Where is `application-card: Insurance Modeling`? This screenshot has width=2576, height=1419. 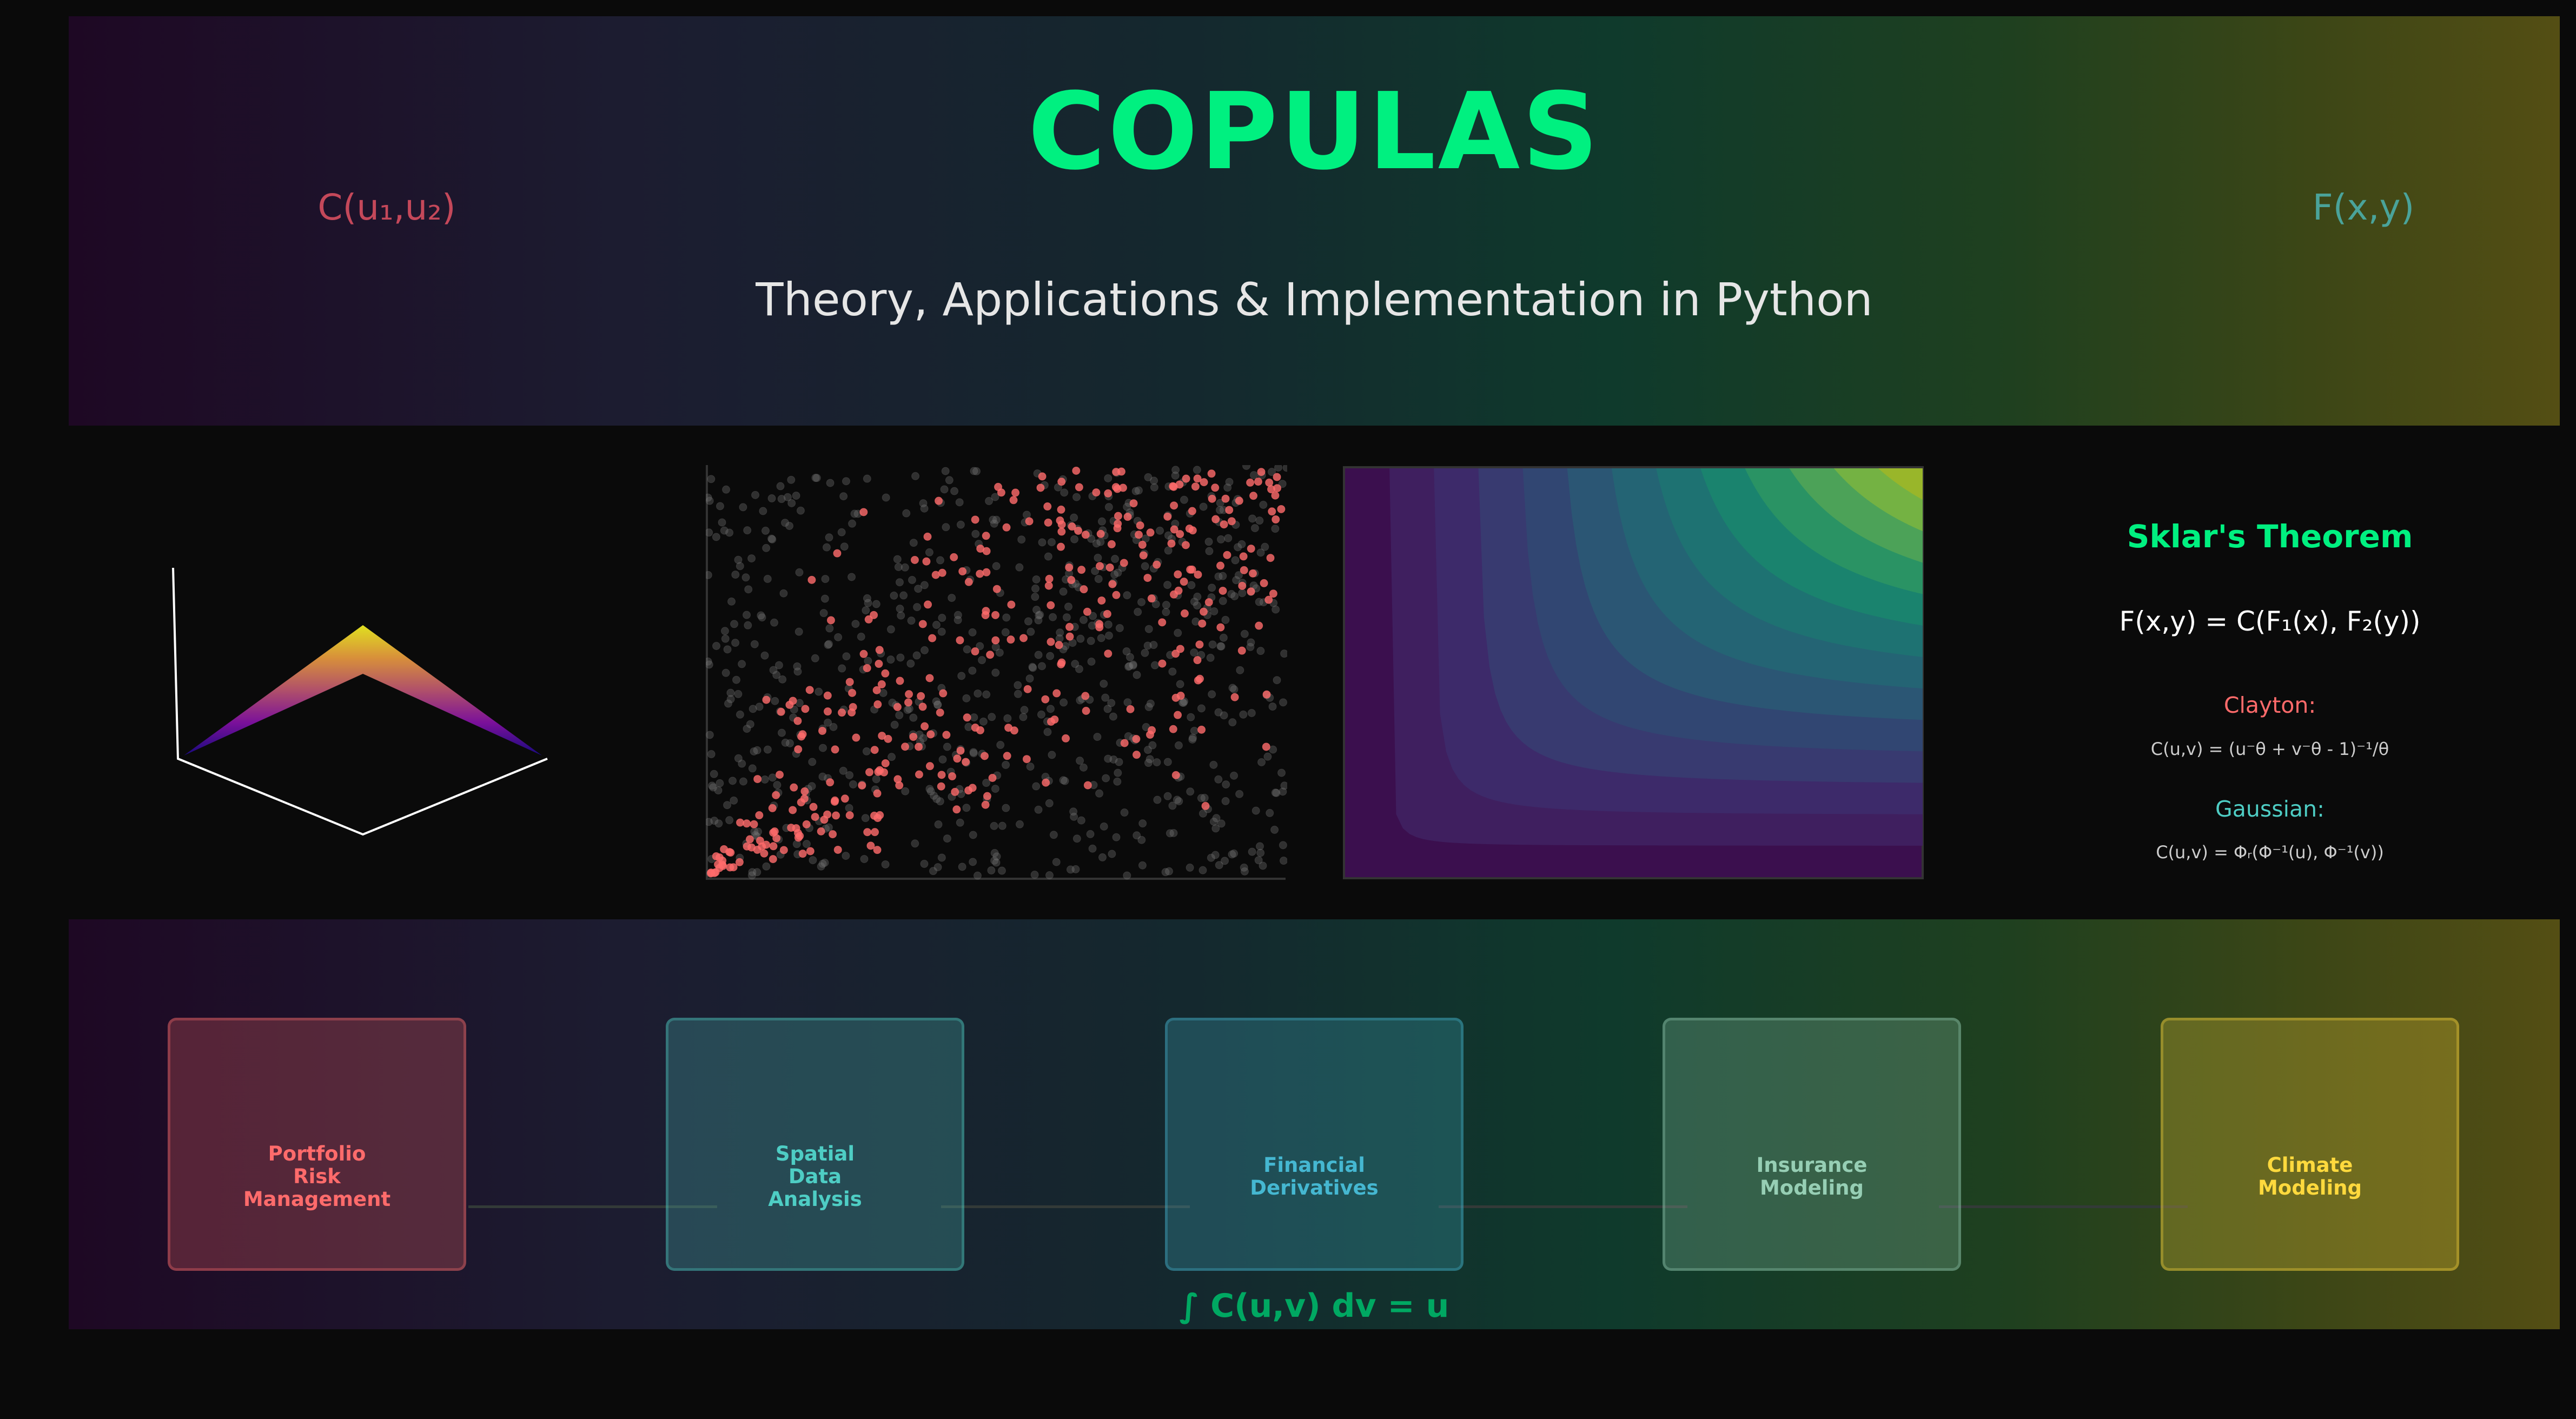
application-card: Insurance Modeling is located at coordinates (1812, 1144).